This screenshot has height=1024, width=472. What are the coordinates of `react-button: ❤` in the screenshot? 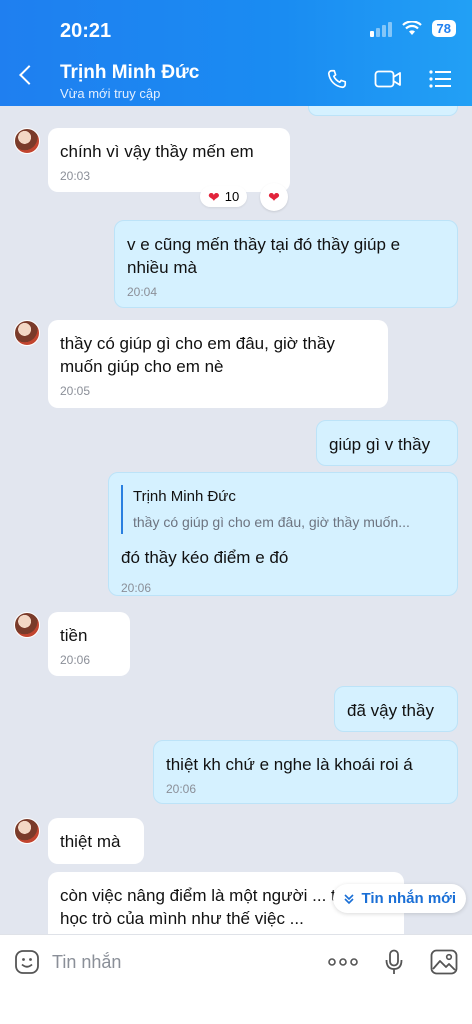 It's located at (274, 197).